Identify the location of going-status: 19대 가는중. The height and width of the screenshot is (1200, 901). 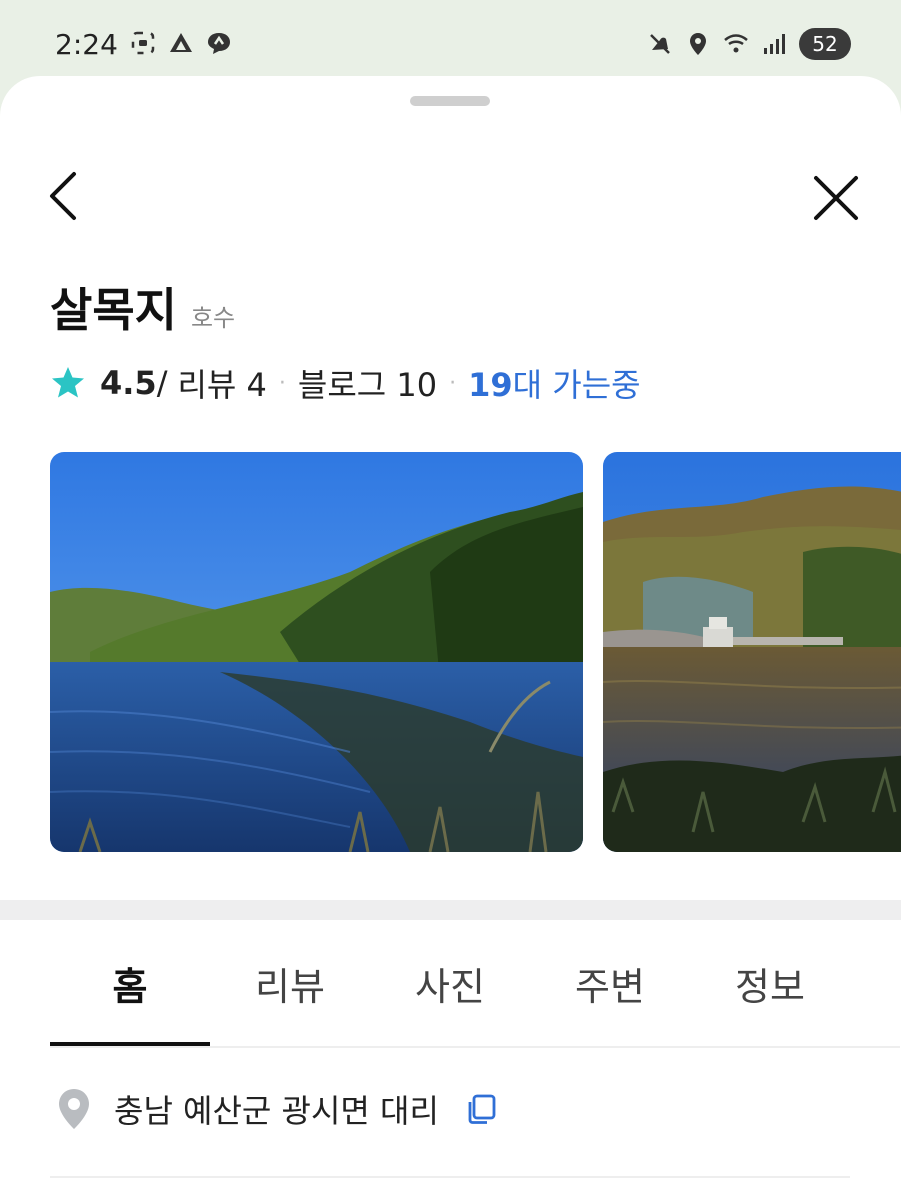
(554, 383).